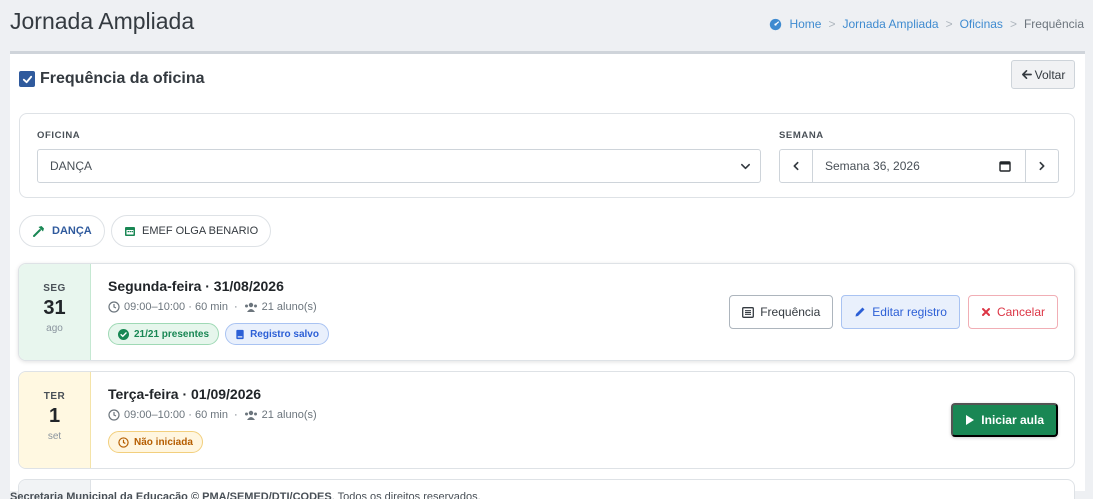 This screenshot has width=1093, height=499. I want to click on school-chip: EMEF OLGA BENARIO, so click(191, 231).